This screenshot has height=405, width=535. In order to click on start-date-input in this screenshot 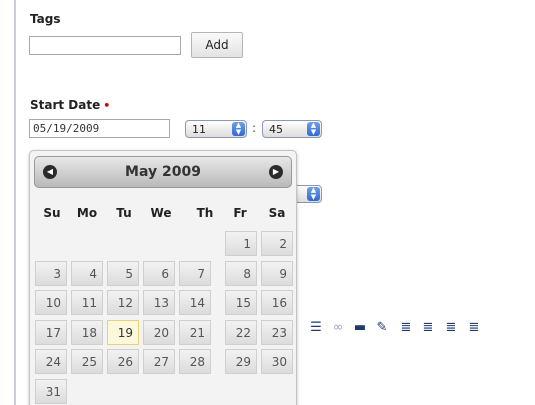, I will do `click(99, 128)`.